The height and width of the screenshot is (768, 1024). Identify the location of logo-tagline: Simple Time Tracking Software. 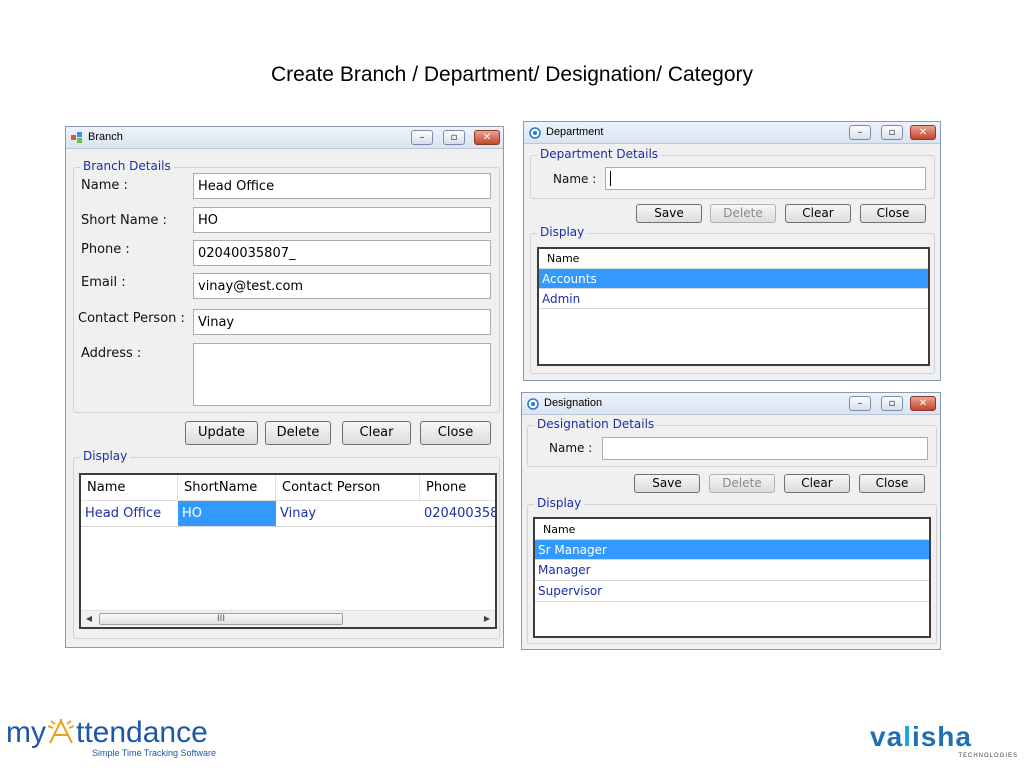
(154, 753).